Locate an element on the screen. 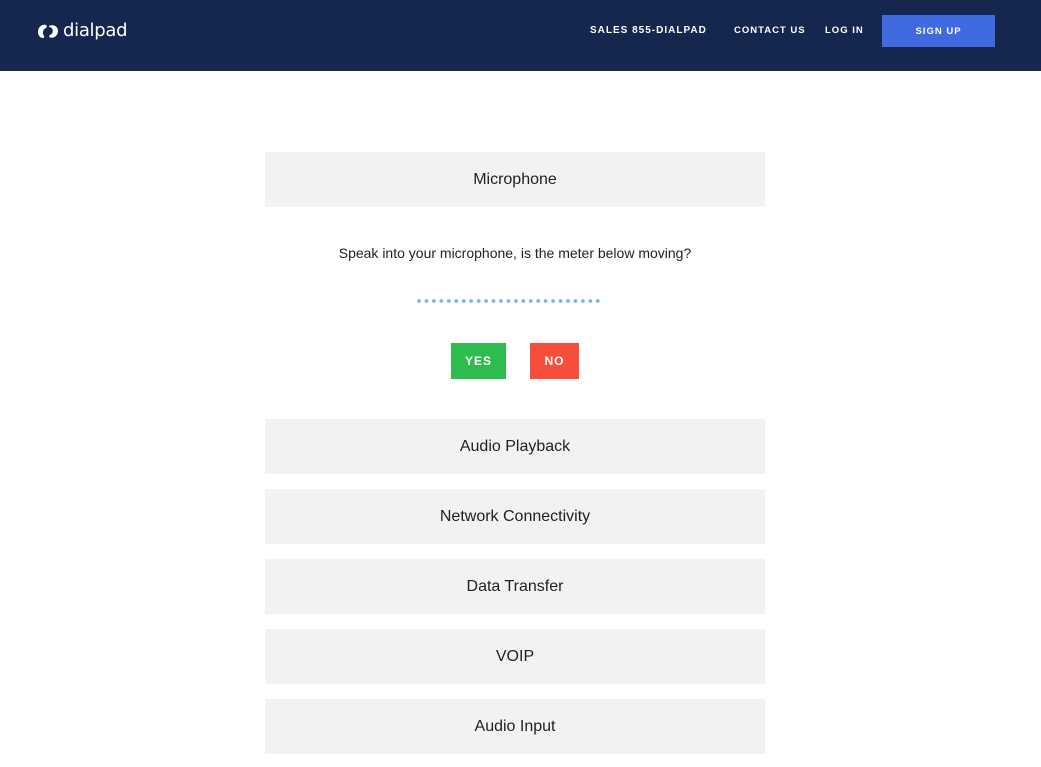 The height and width of the screenshot is (767, 1041). sales-phone-link: SALES 855-DIALPAD is located at coordinates (648, 30).